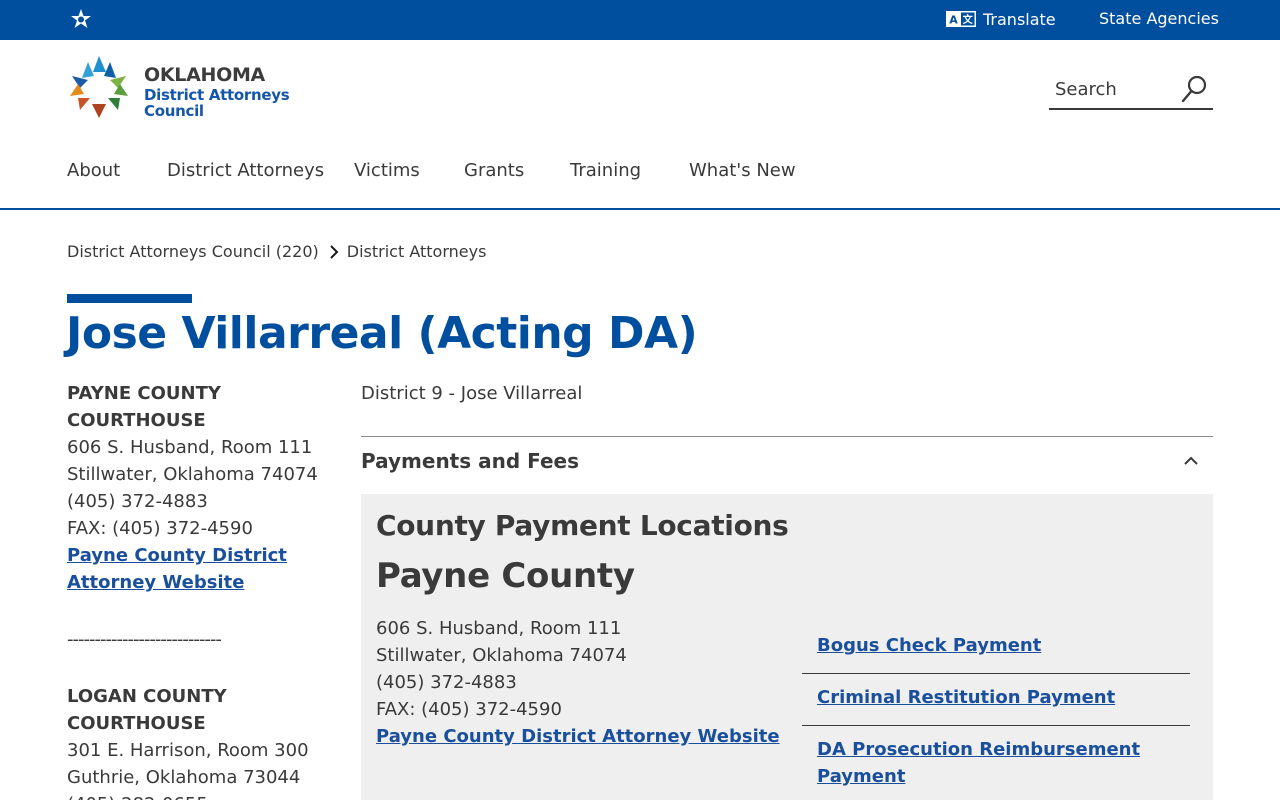  I want to click on office-address-line: Stillwater, Oklahoma 74074, so click(192, 474).